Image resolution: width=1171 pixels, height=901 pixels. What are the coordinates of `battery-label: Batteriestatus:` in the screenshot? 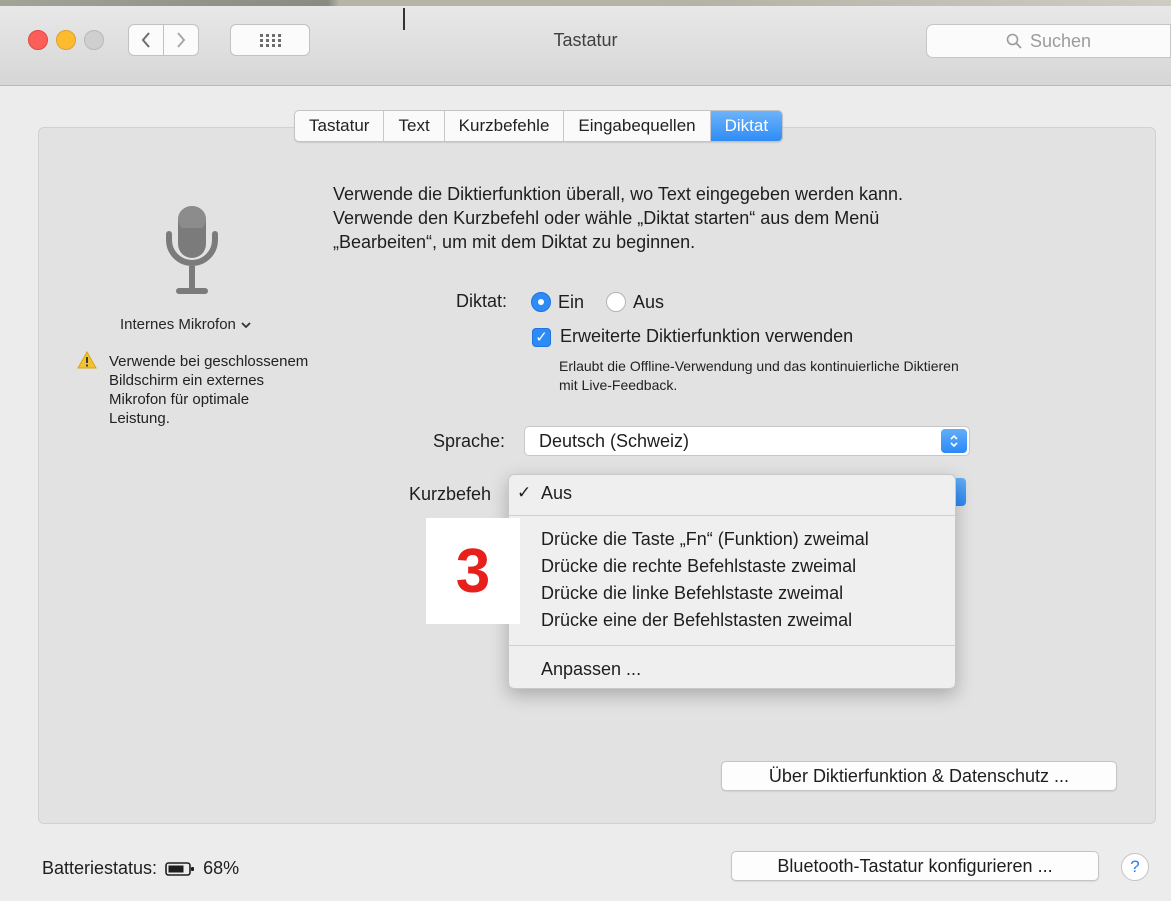 It's located at (100, 868).